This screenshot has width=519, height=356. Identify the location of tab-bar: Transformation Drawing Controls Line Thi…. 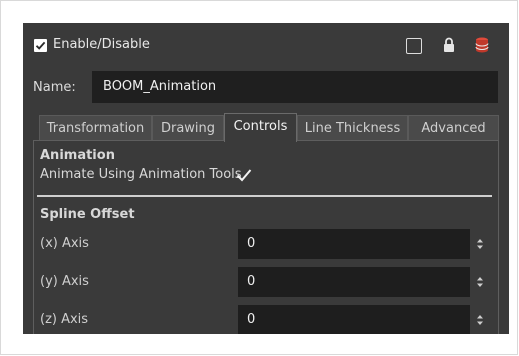
(269, 127).